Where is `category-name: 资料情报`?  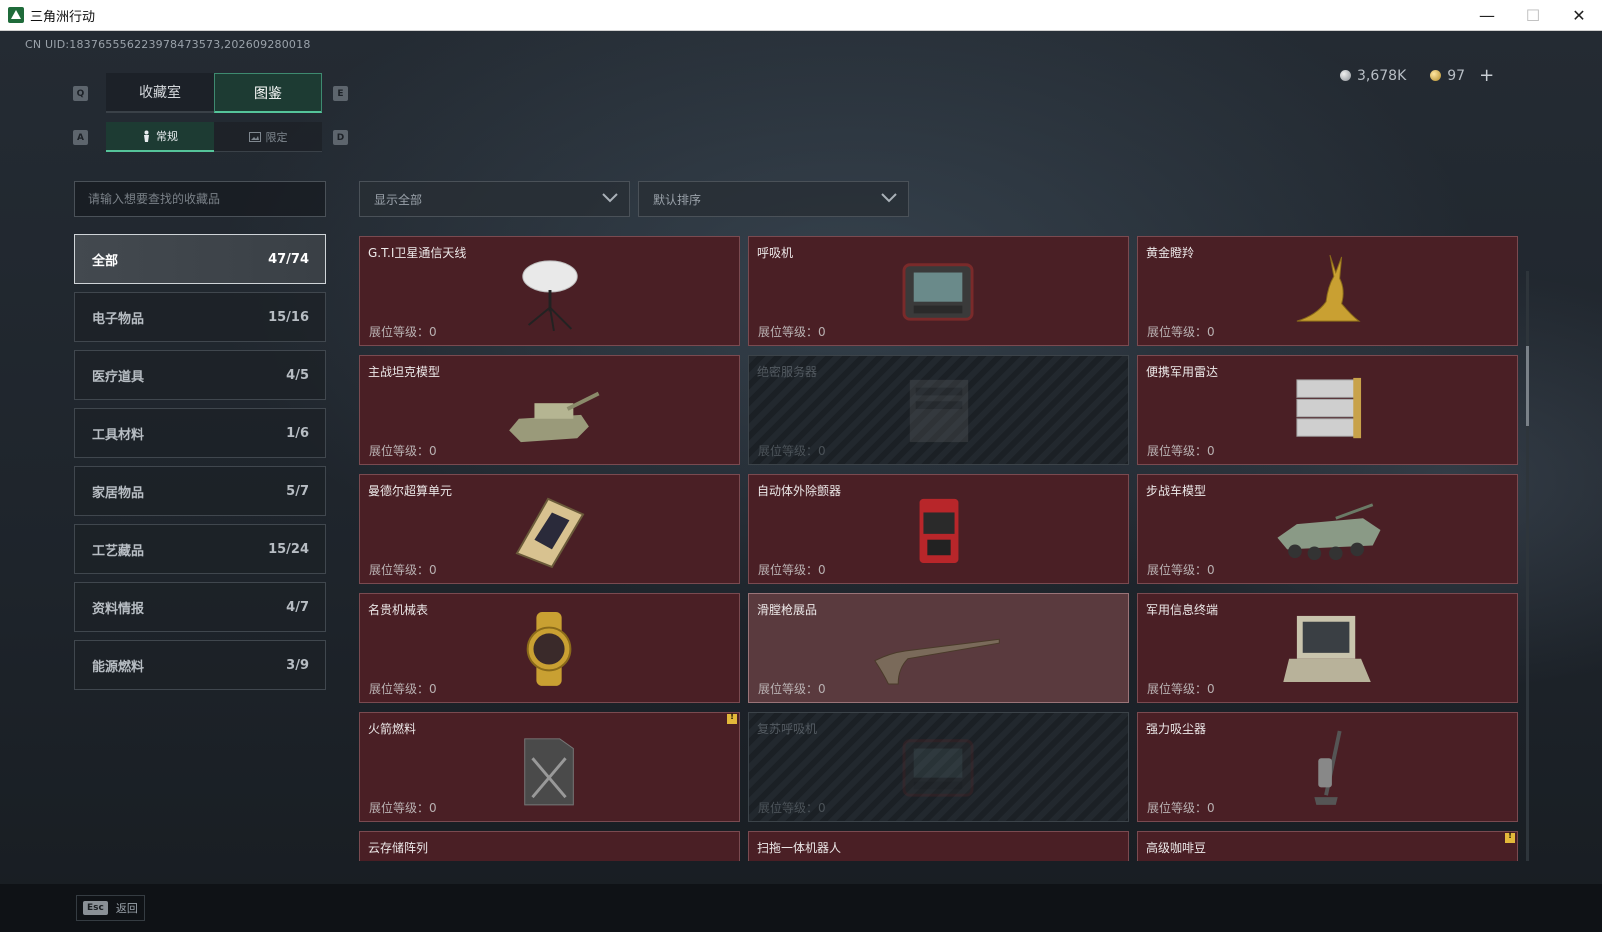
category-name: 资料情报 is located at coordinates (118, 609).